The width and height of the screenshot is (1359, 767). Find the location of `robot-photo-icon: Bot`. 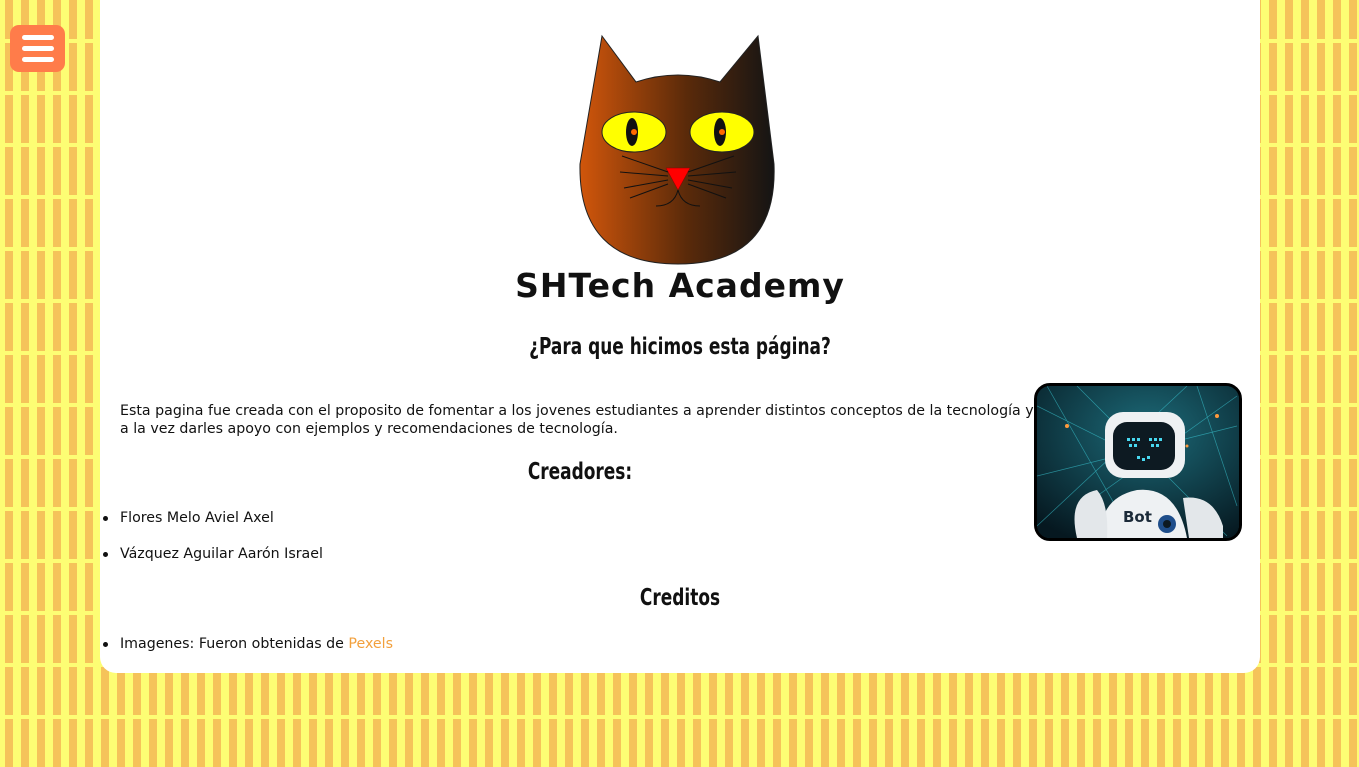

robot-photo-icon: Bot is located at coordinates (1138, 462).